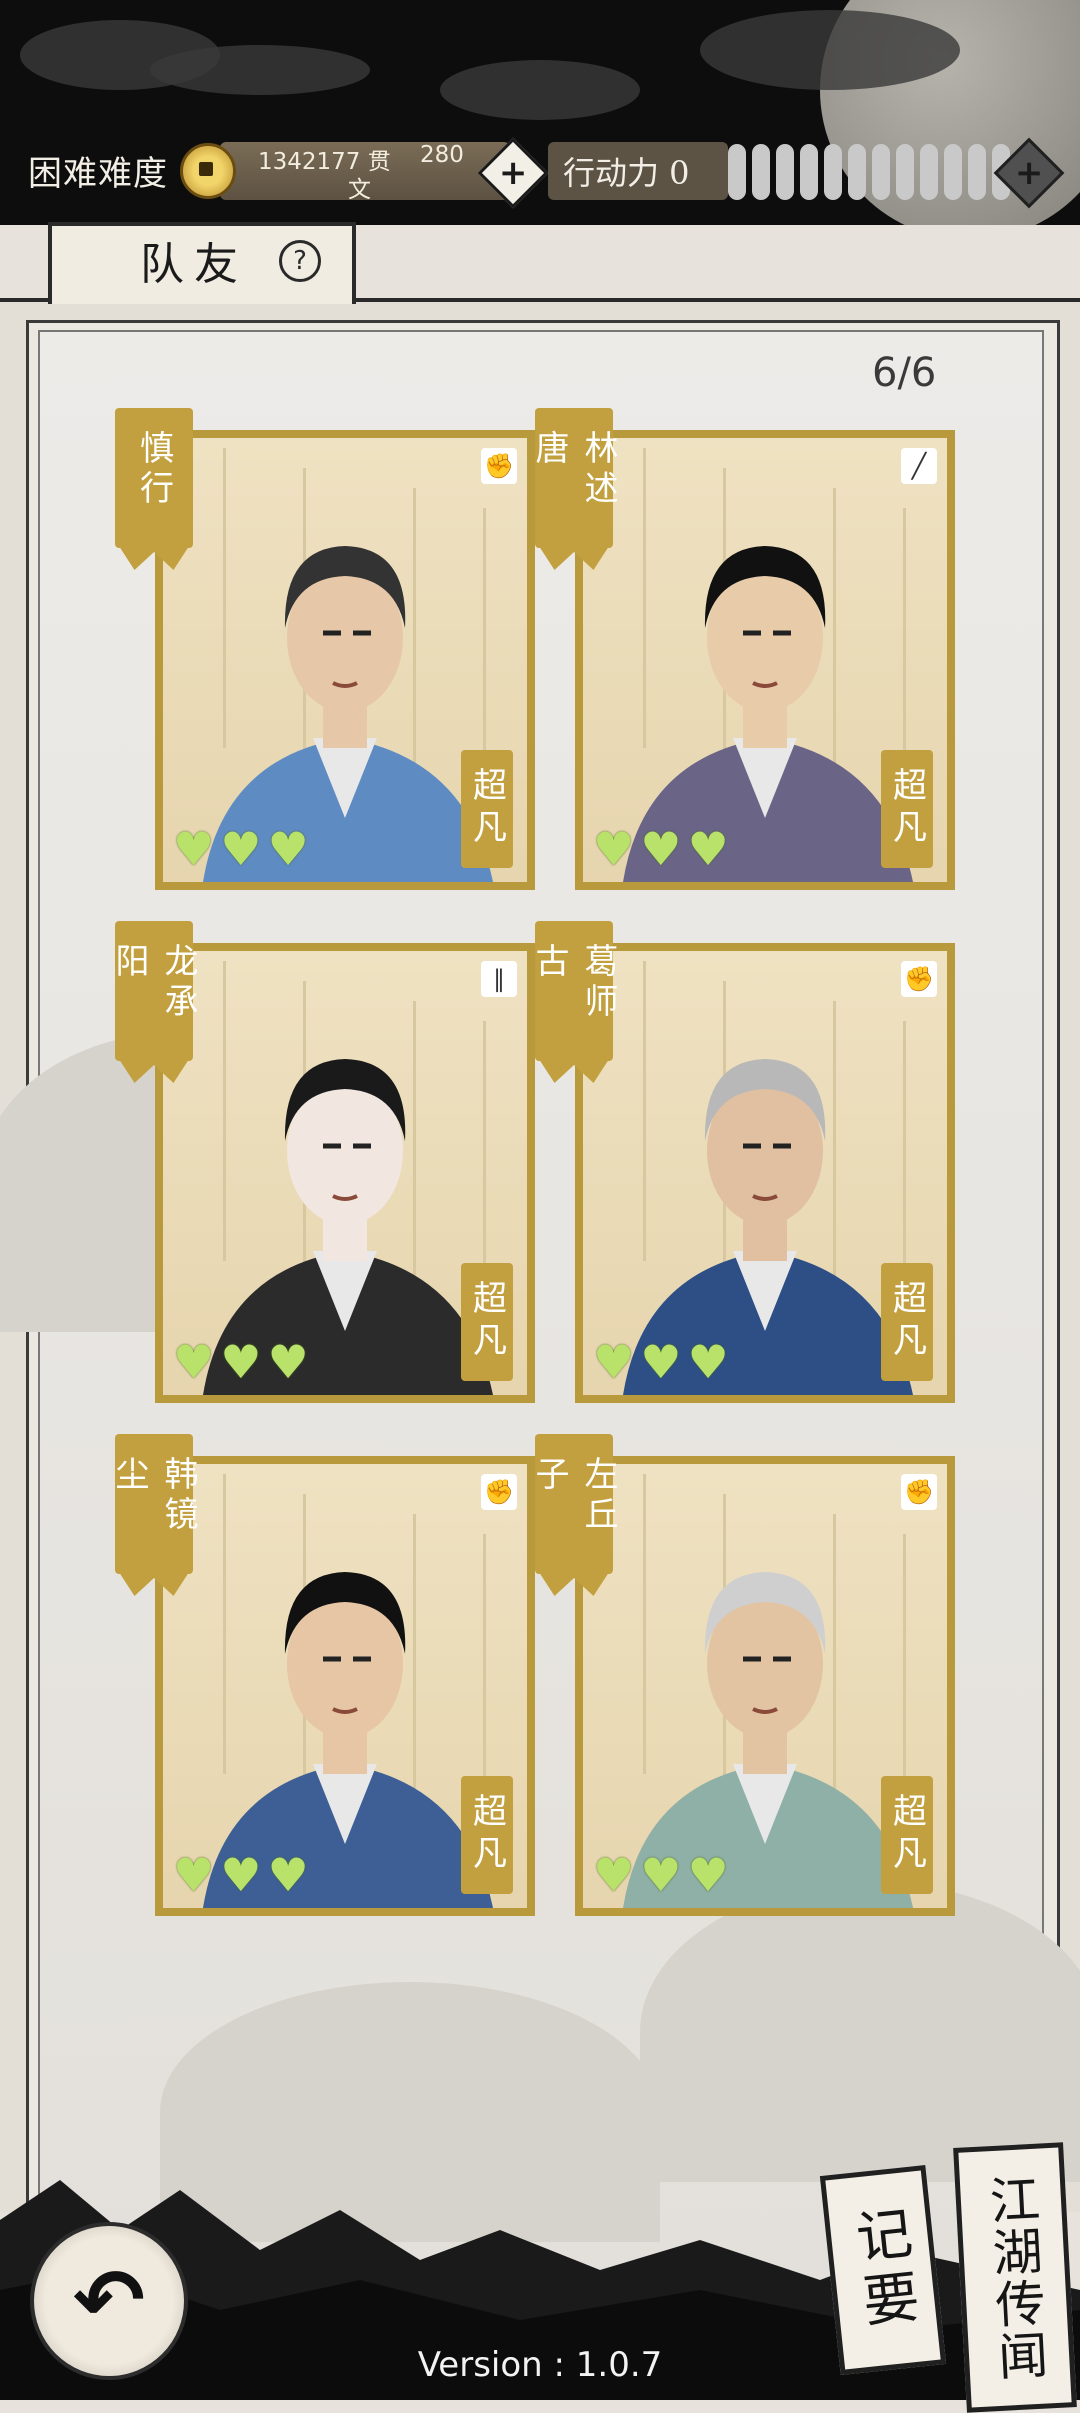 The height and width of the screenshot is (2413, 1080). I want to click on difficulty-label: 困难难度, so click(98, 174).